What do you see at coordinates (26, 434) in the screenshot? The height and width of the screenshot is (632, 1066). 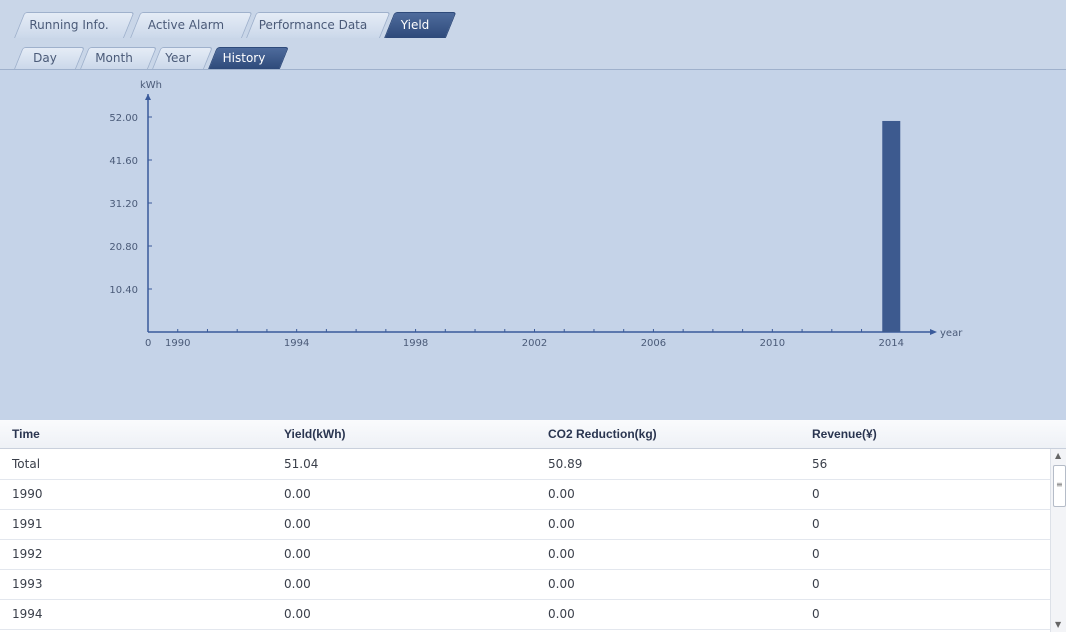 I see `column-header-time: Time` at bounding box center [26, 434].